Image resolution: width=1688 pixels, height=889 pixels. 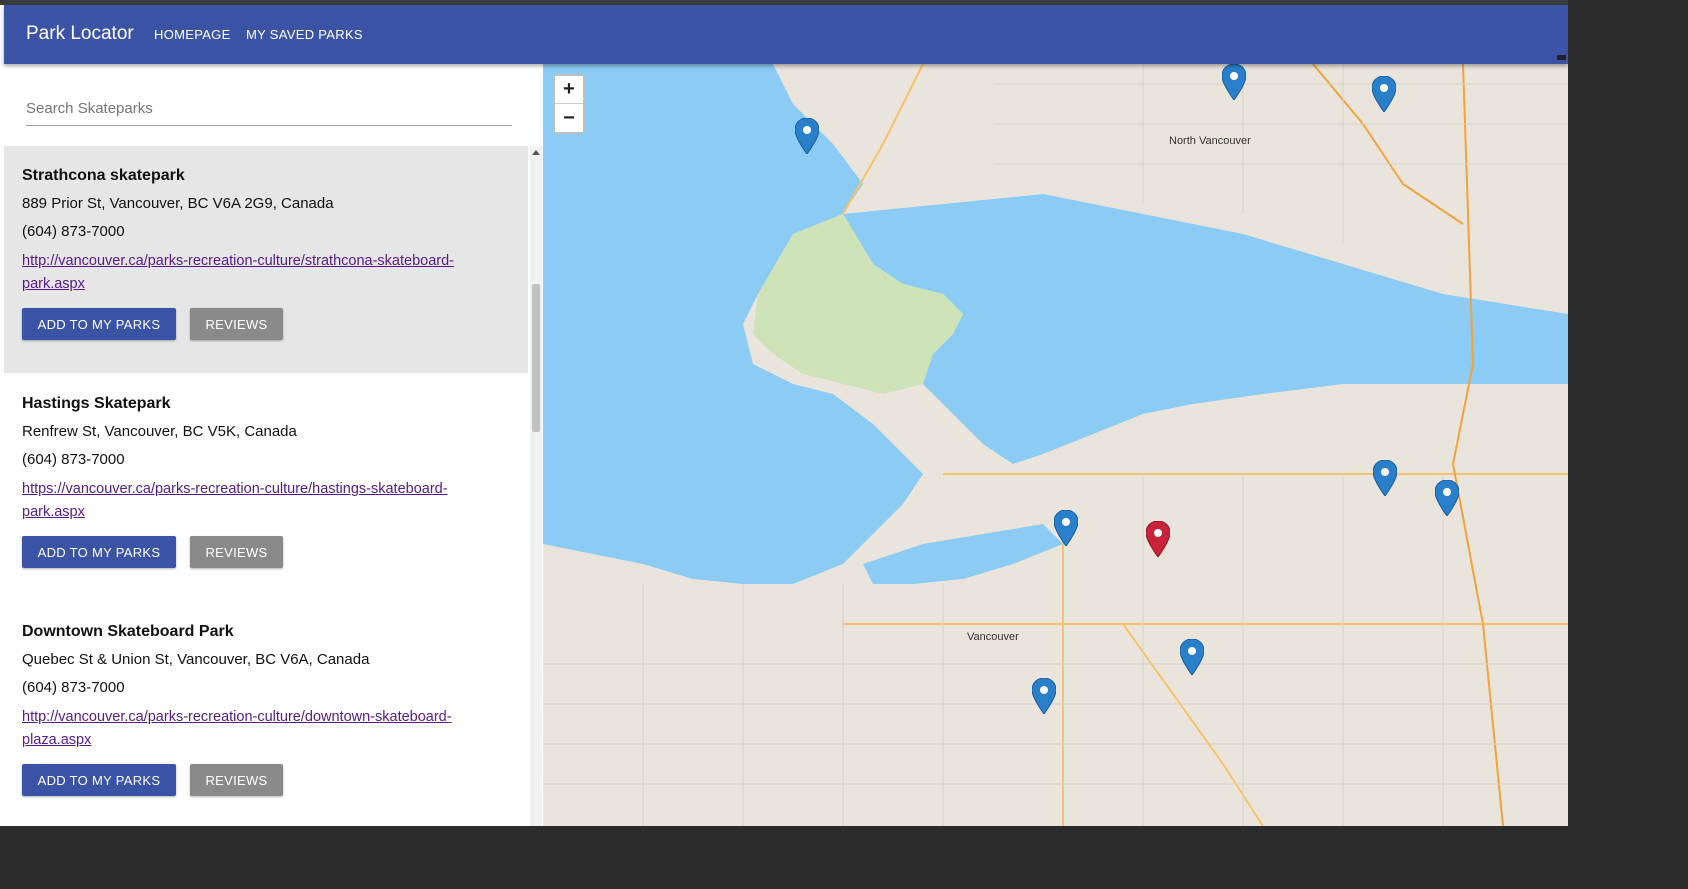 What do you see at coordinates (536, 152) in the screenshot?
I see `scroll-up-arrow-icon` at bounding box center [536, 152].